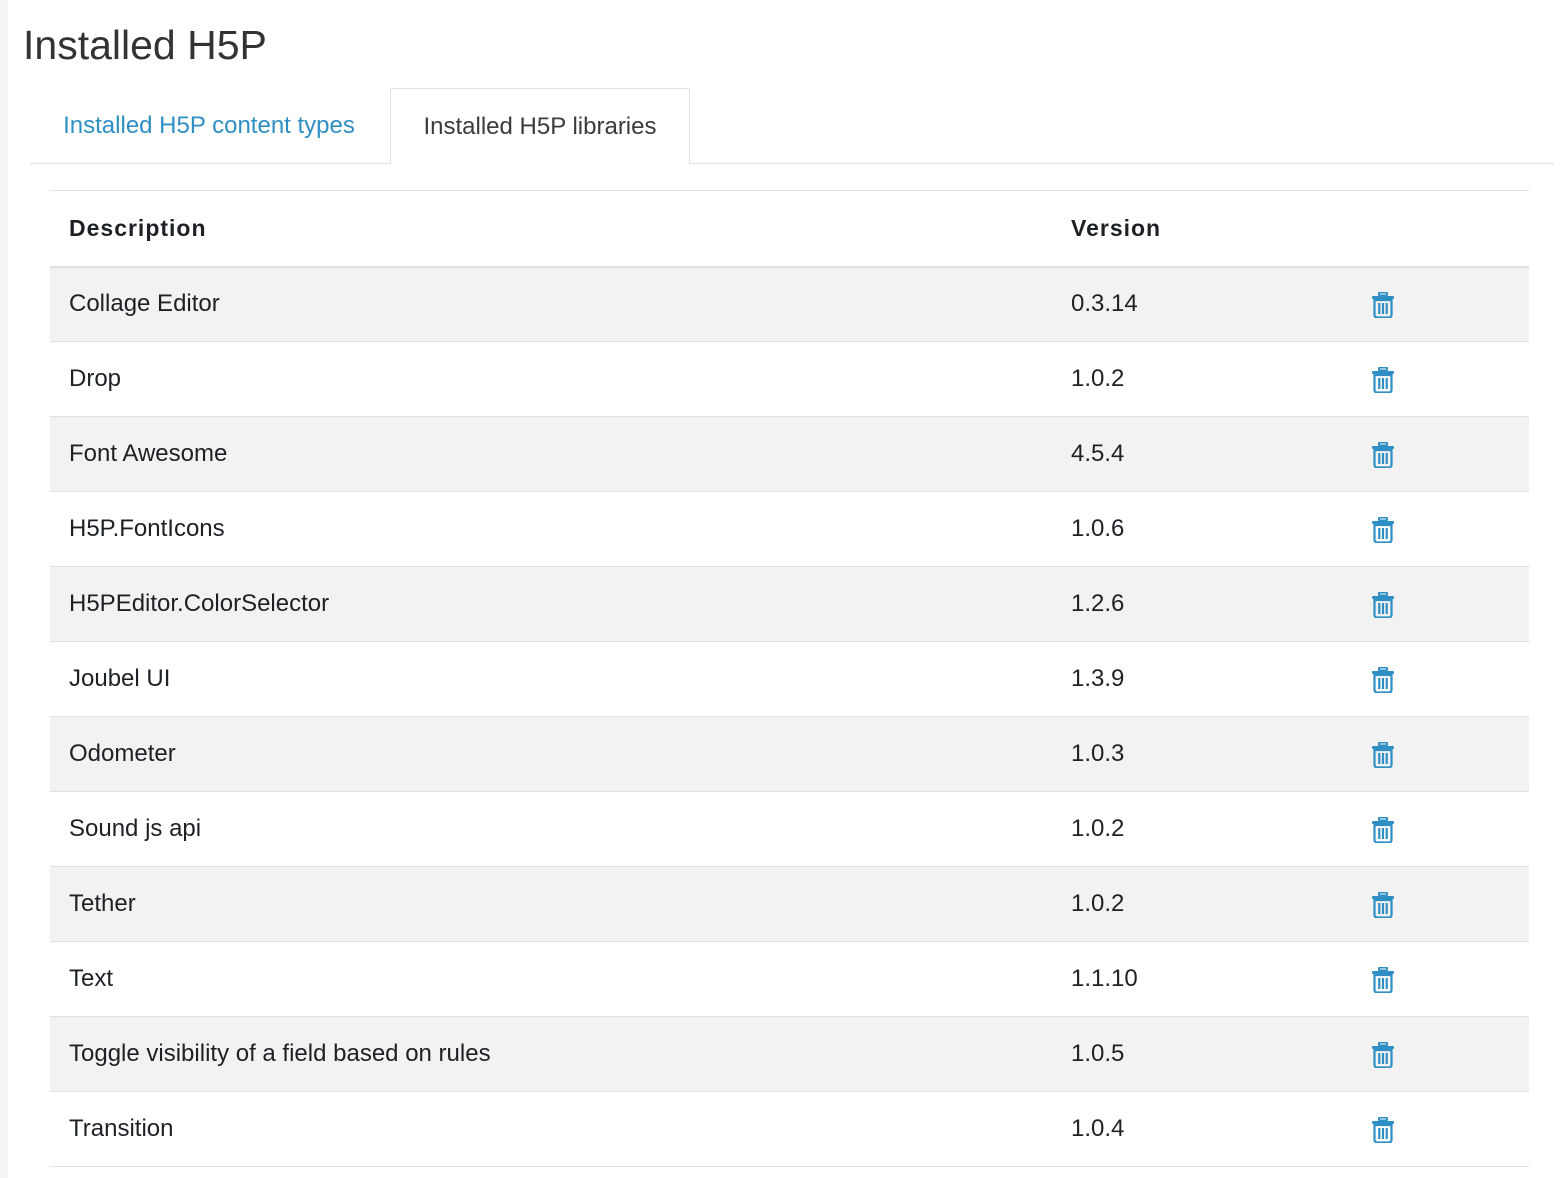  Describe the element at coordinates (789, 829) in the screenshot. I see `table-row: Sound js api 1.0.2` at that location.